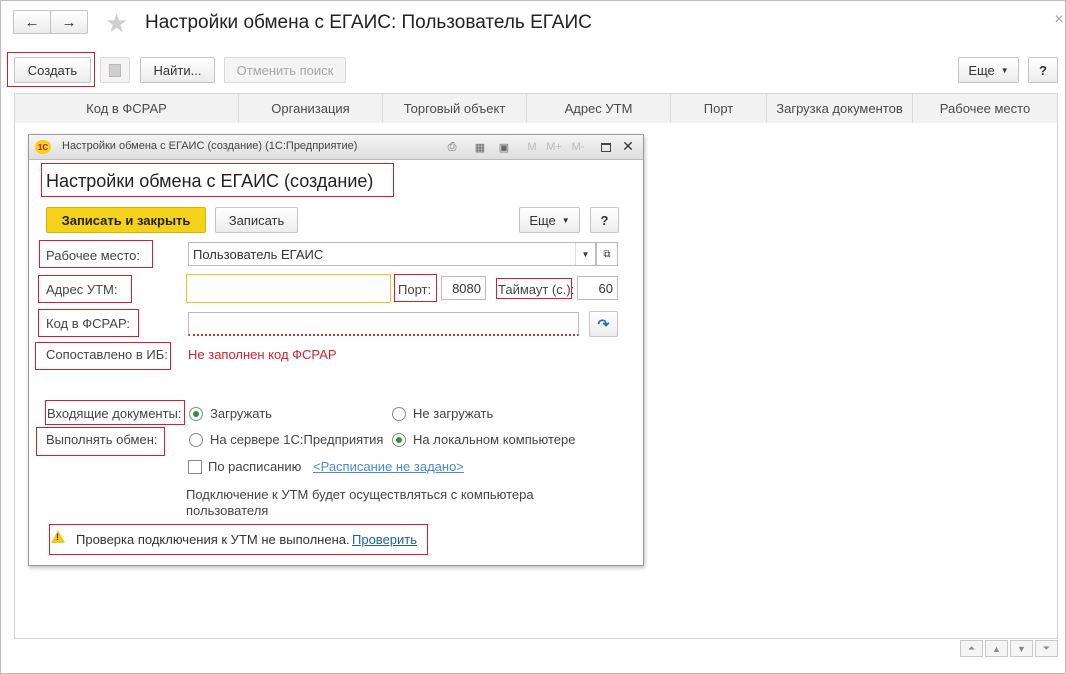 The height and width of the screenshot is (674, 1066). Describe the element at coordinates (1021, 648) in the screenshot. I see `scroll-down-button: ▼` at that location.